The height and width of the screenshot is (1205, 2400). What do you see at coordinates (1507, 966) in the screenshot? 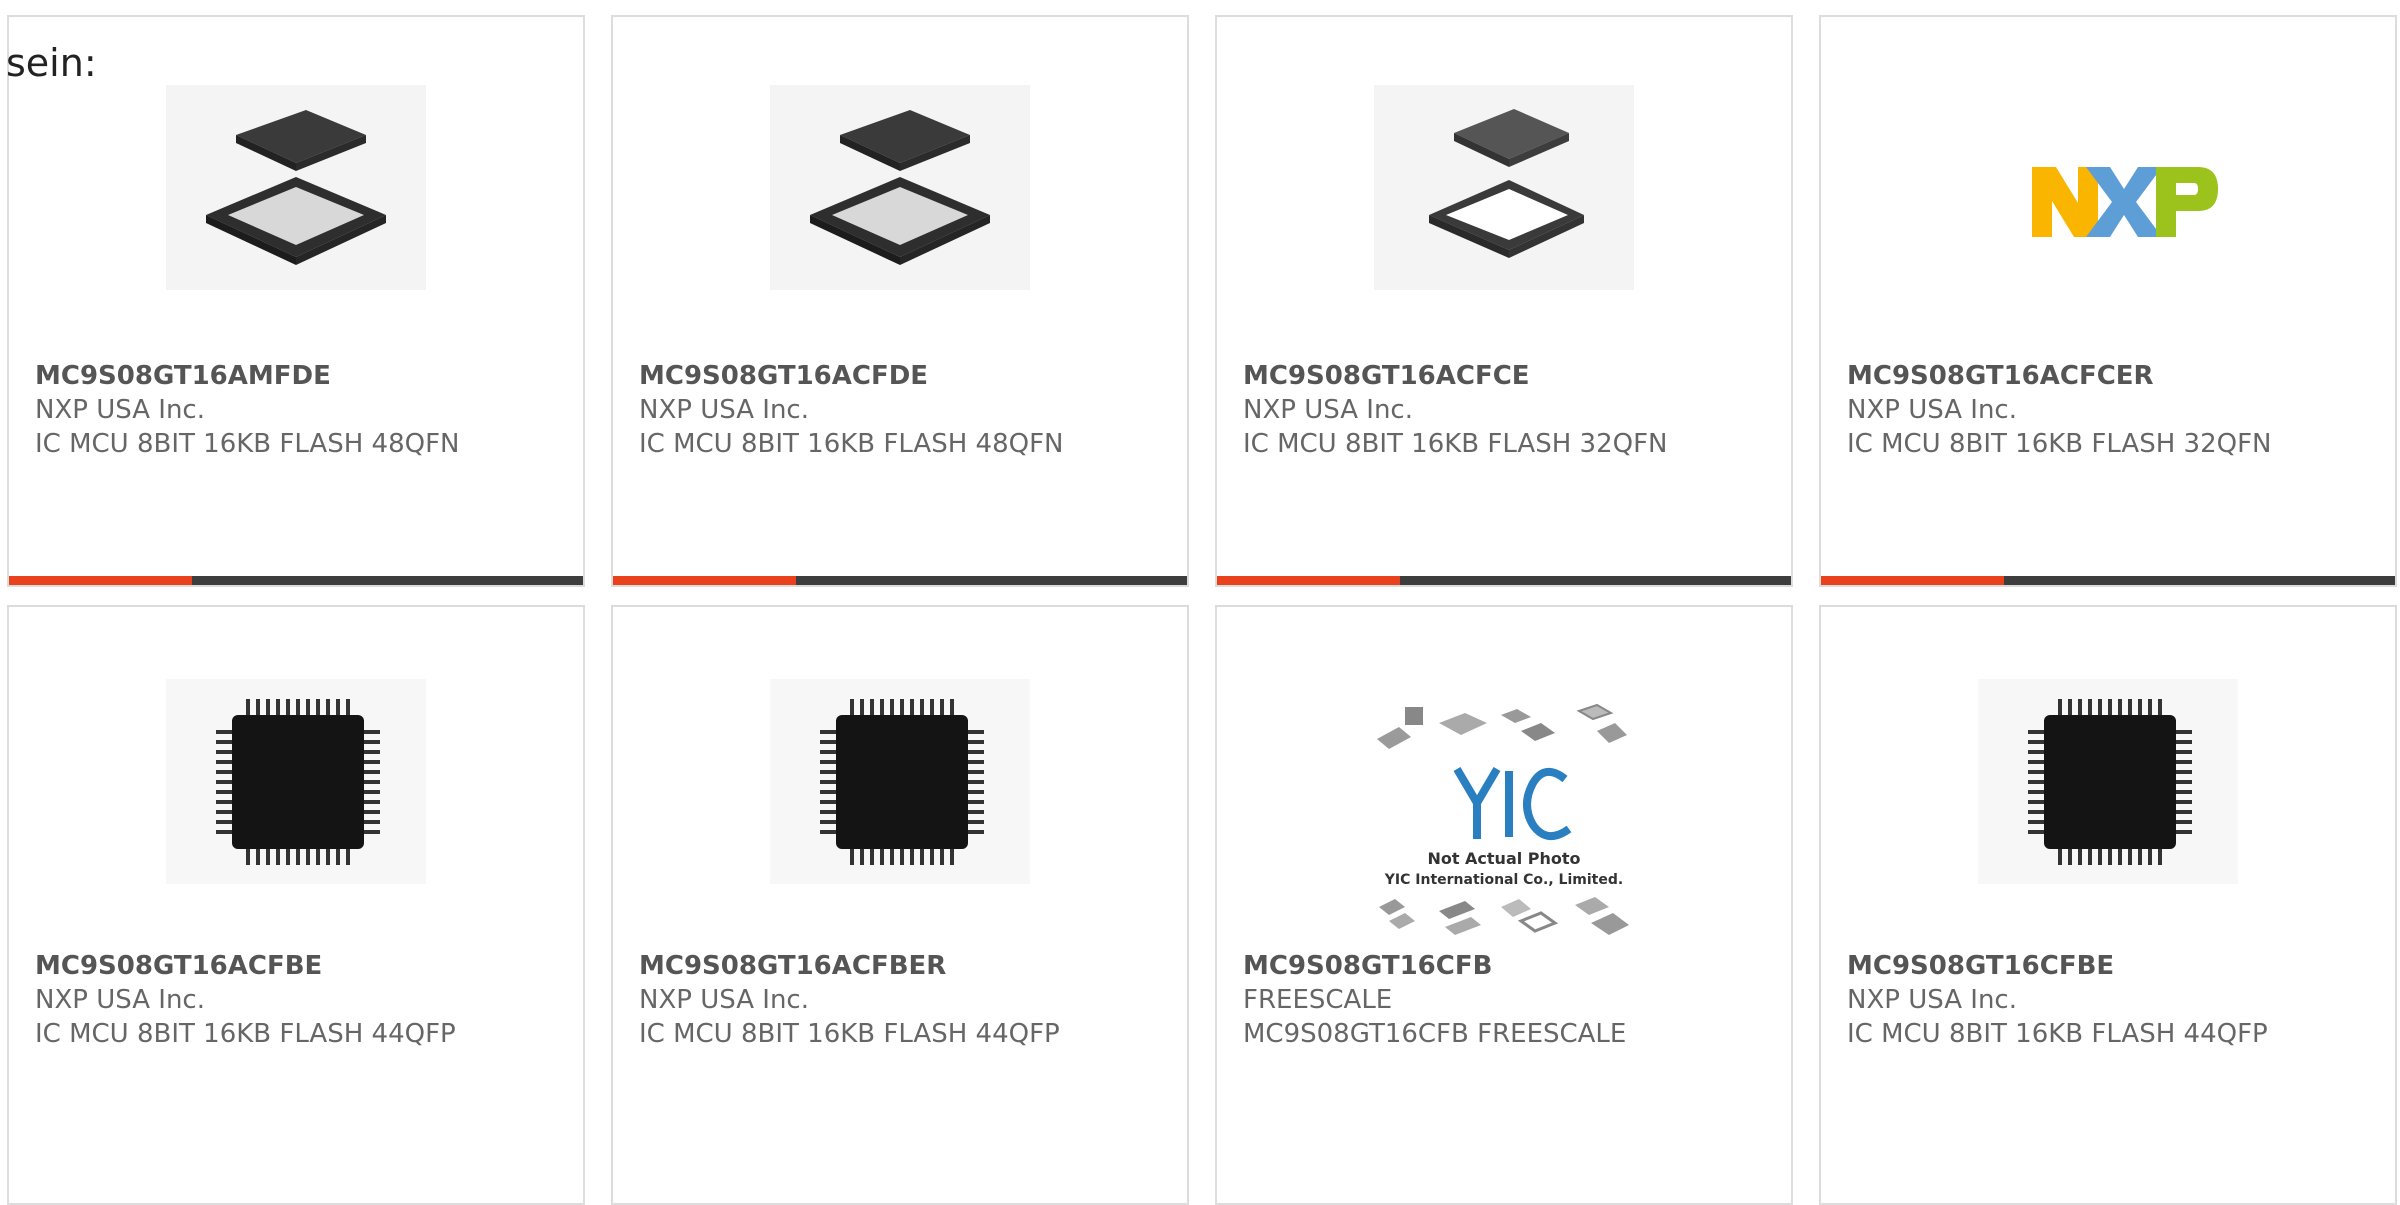
I see `part-number: MC9S08GT16CFB` at bounding box center [1507, 966].